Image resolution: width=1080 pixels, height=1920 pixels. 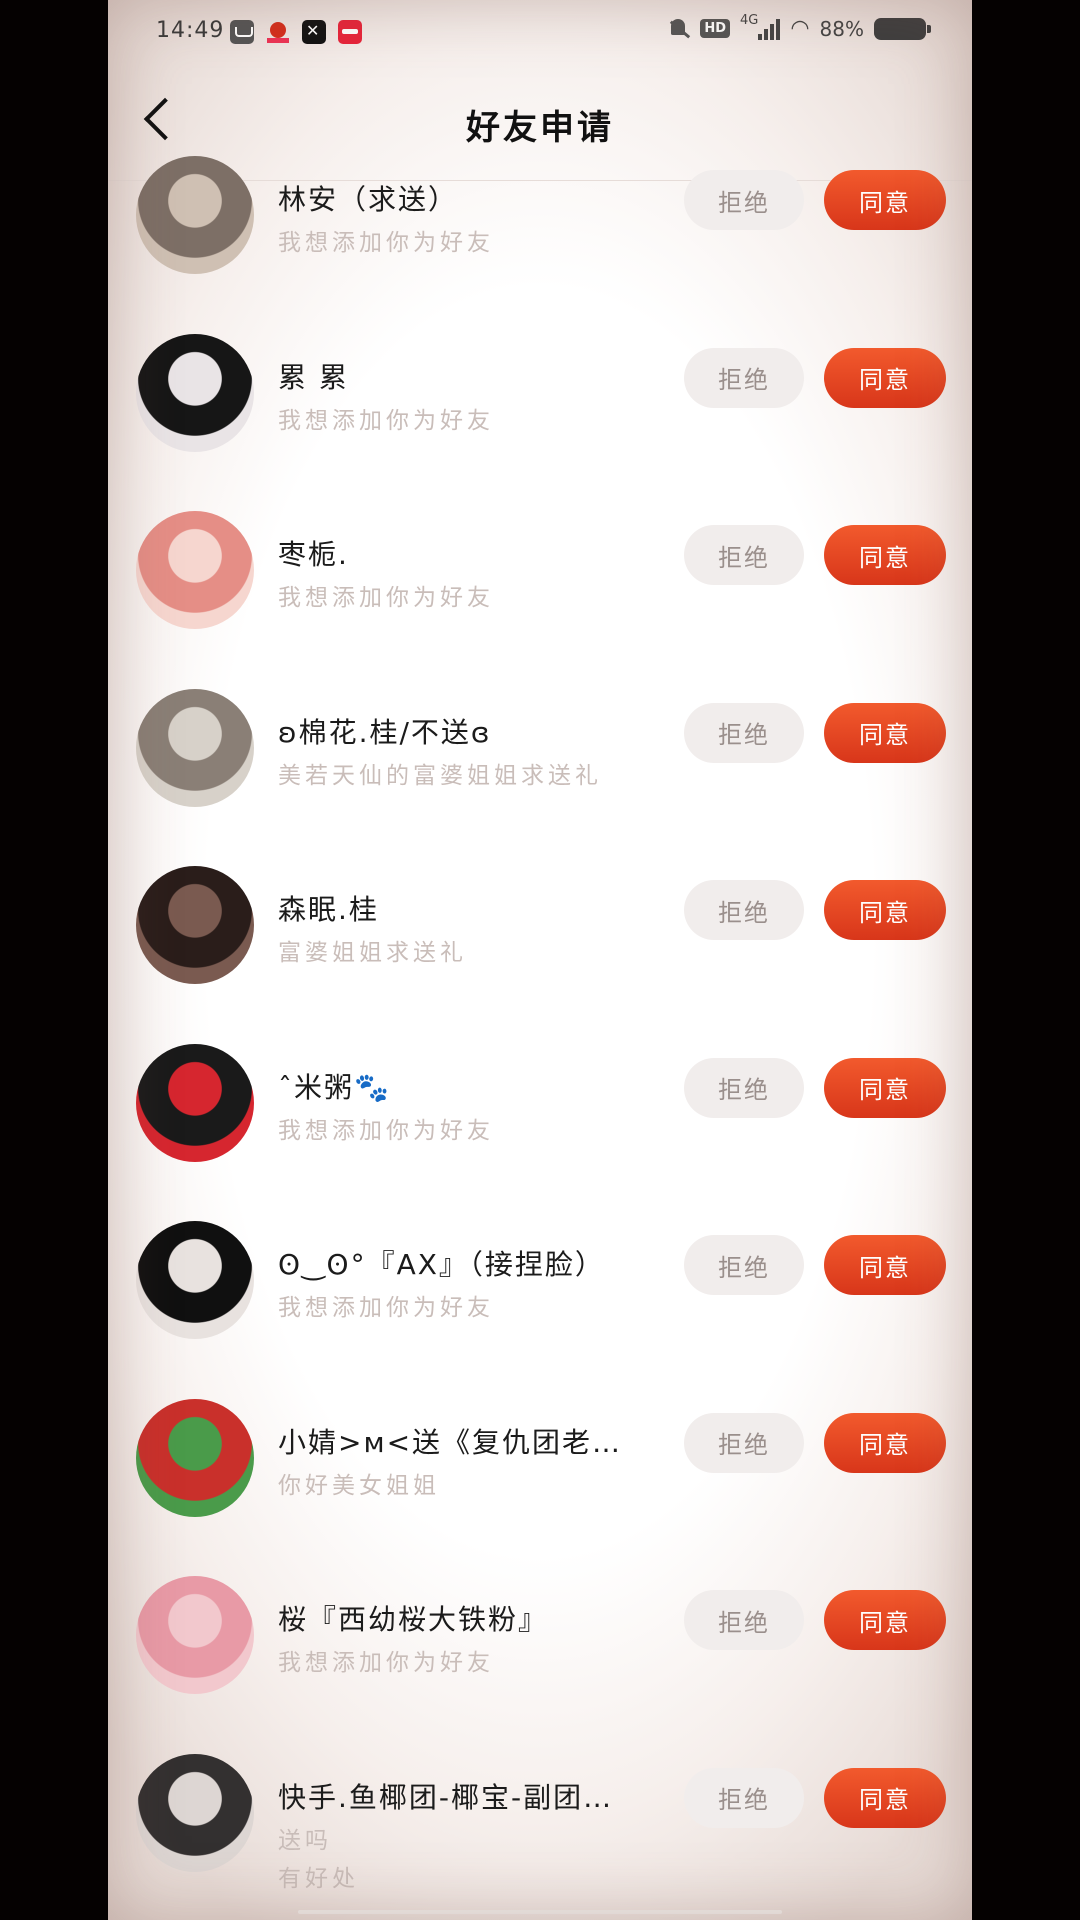 I want to click on mail-notification-icon, so click(x=242, y=32).